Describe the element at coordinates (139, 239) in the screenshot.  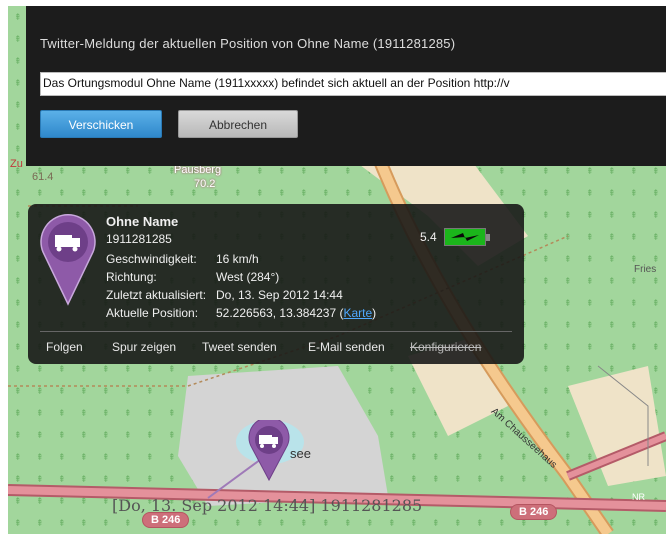
I see `vehicle-id: 1911281285` at that location.